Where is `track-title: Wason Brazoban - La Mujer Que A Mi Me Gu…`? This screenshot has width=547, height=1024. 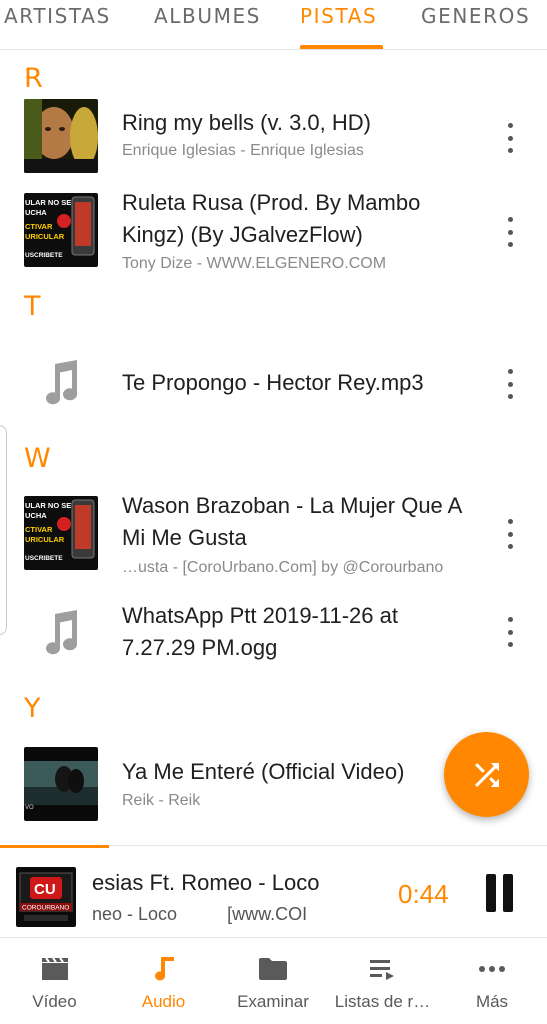 track-title: Wason Brazoban - La Mujer Que A Mi Me Gu… is located at coordinates (292, 521).